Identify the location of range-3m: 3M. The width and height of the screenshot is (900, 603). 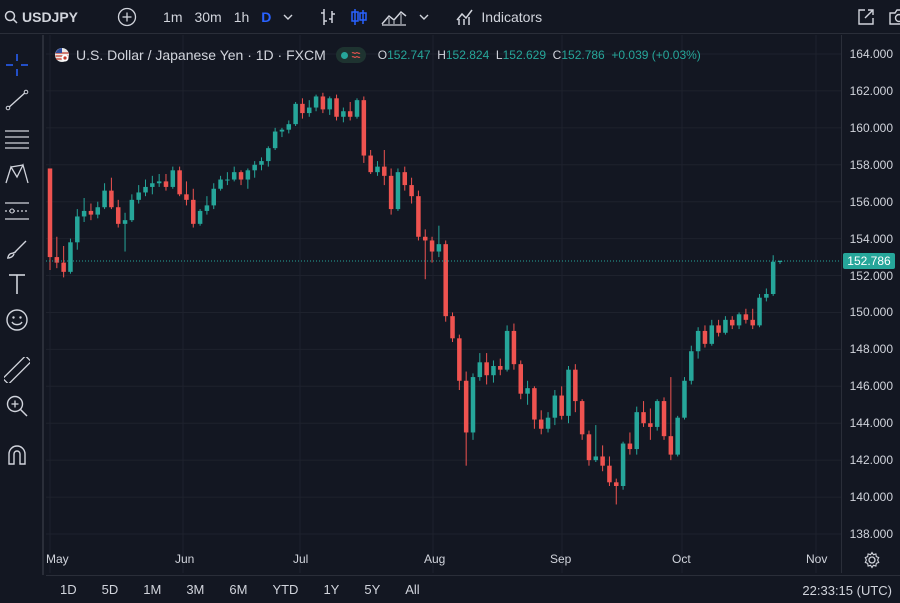
(195, 589).